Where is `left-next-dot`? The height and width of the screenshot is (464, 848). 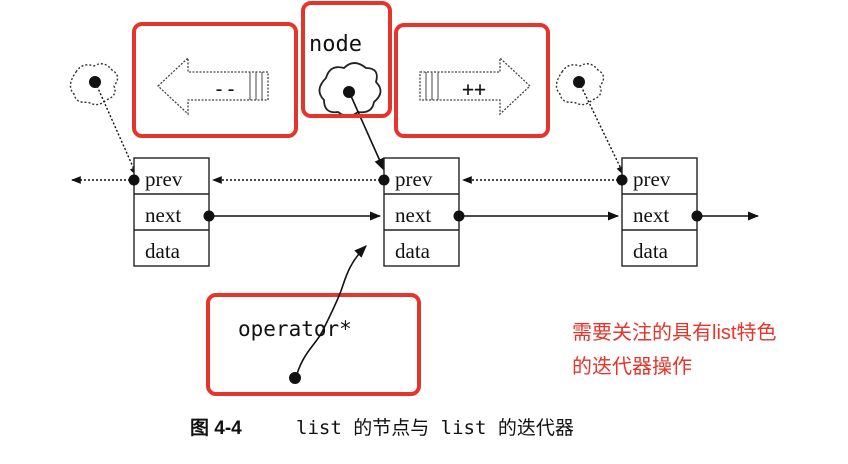
left-next-dot is located at coordinates (209, 216).